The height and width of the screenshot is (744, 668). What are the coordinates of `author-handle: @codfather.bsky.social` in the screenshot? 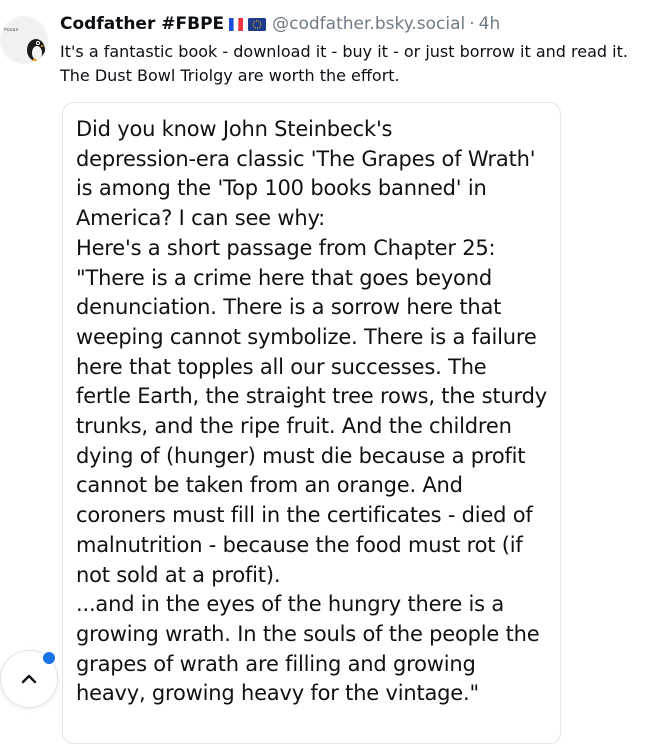 It's located at (368, 24).